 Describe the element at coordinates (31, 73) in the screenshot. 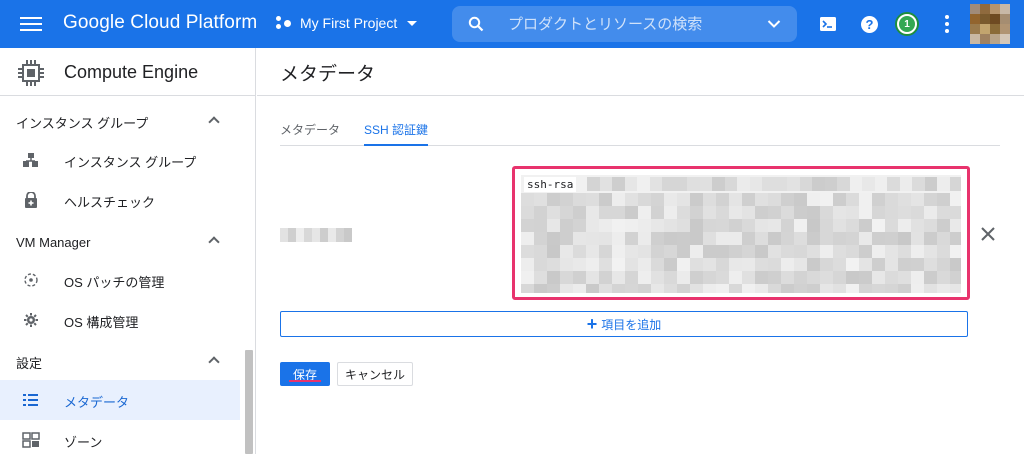

I see `compute-engine-icon` at that location.